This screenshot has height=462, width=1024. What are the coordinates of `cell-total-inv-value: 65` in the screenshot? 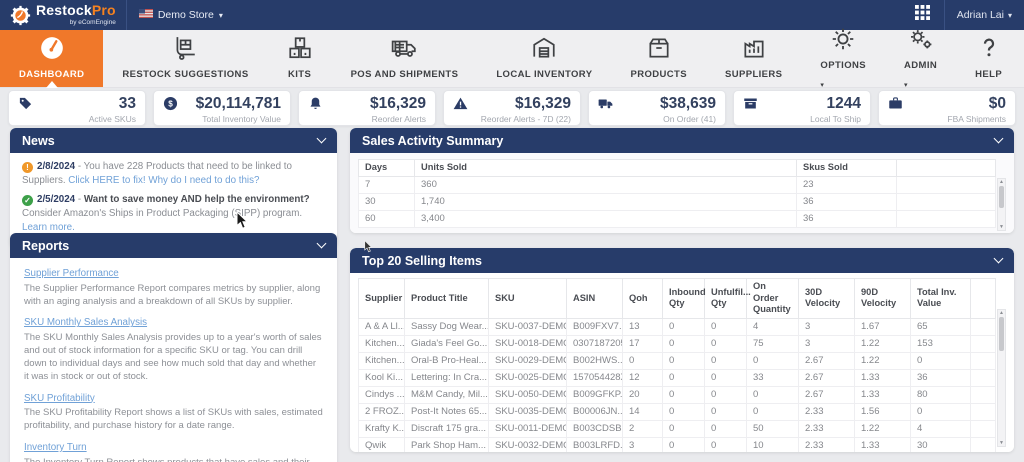 It's located at (940, 326).